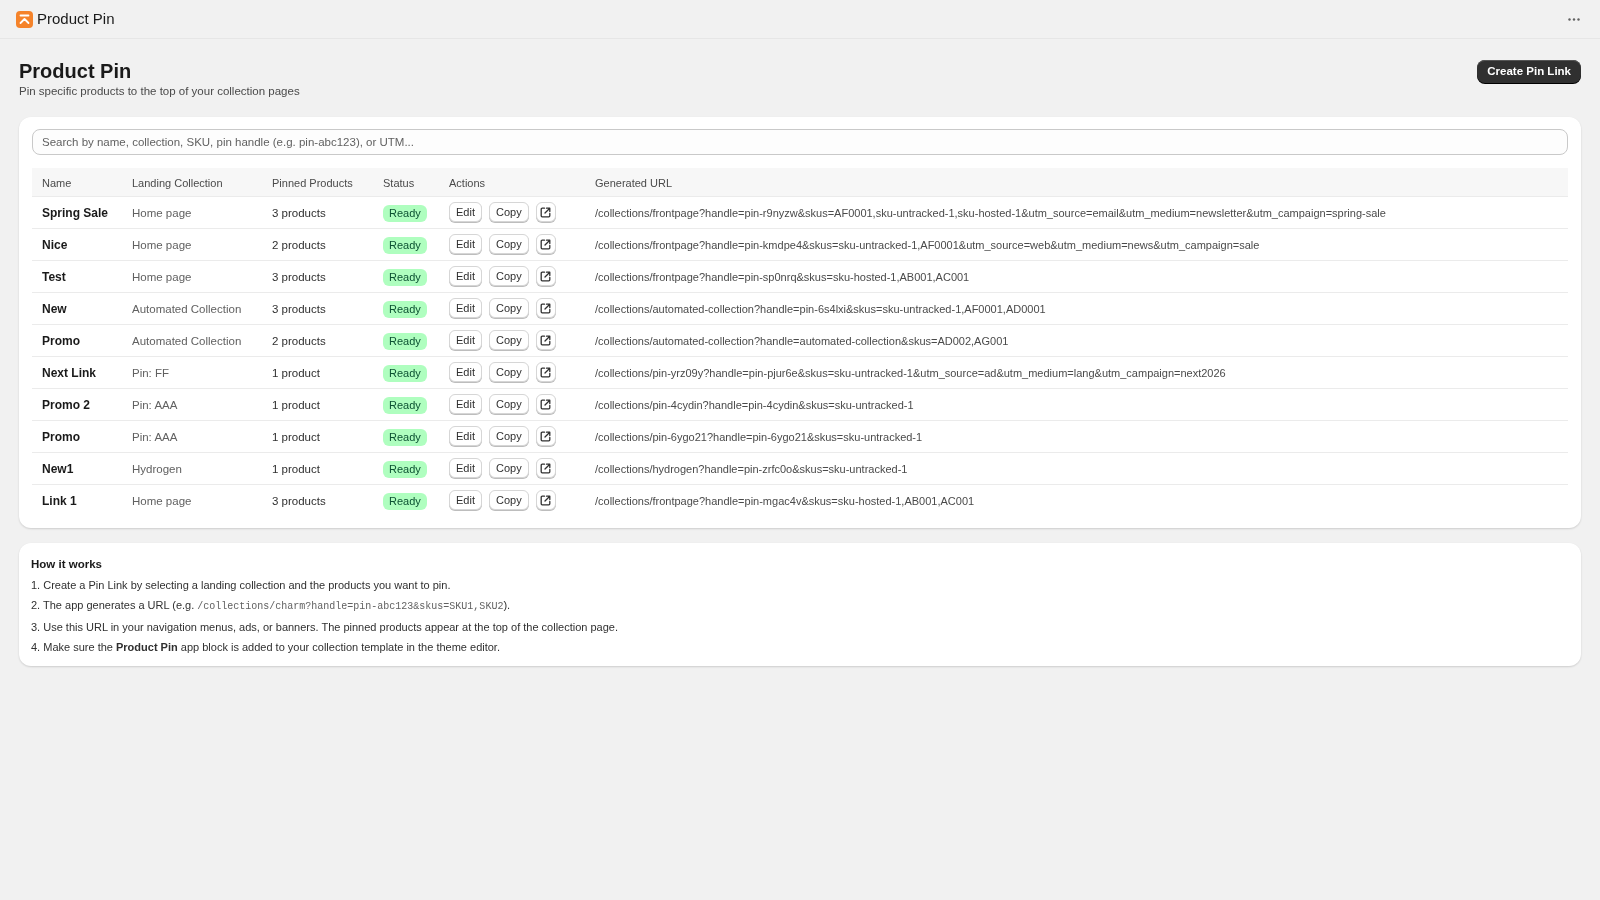 The height and width of the screenshot is (900, 1600). I want to click on step-text: 4. Make sure the Product Pin app block is added to your collection template in the theme editor., so click(265, 647).